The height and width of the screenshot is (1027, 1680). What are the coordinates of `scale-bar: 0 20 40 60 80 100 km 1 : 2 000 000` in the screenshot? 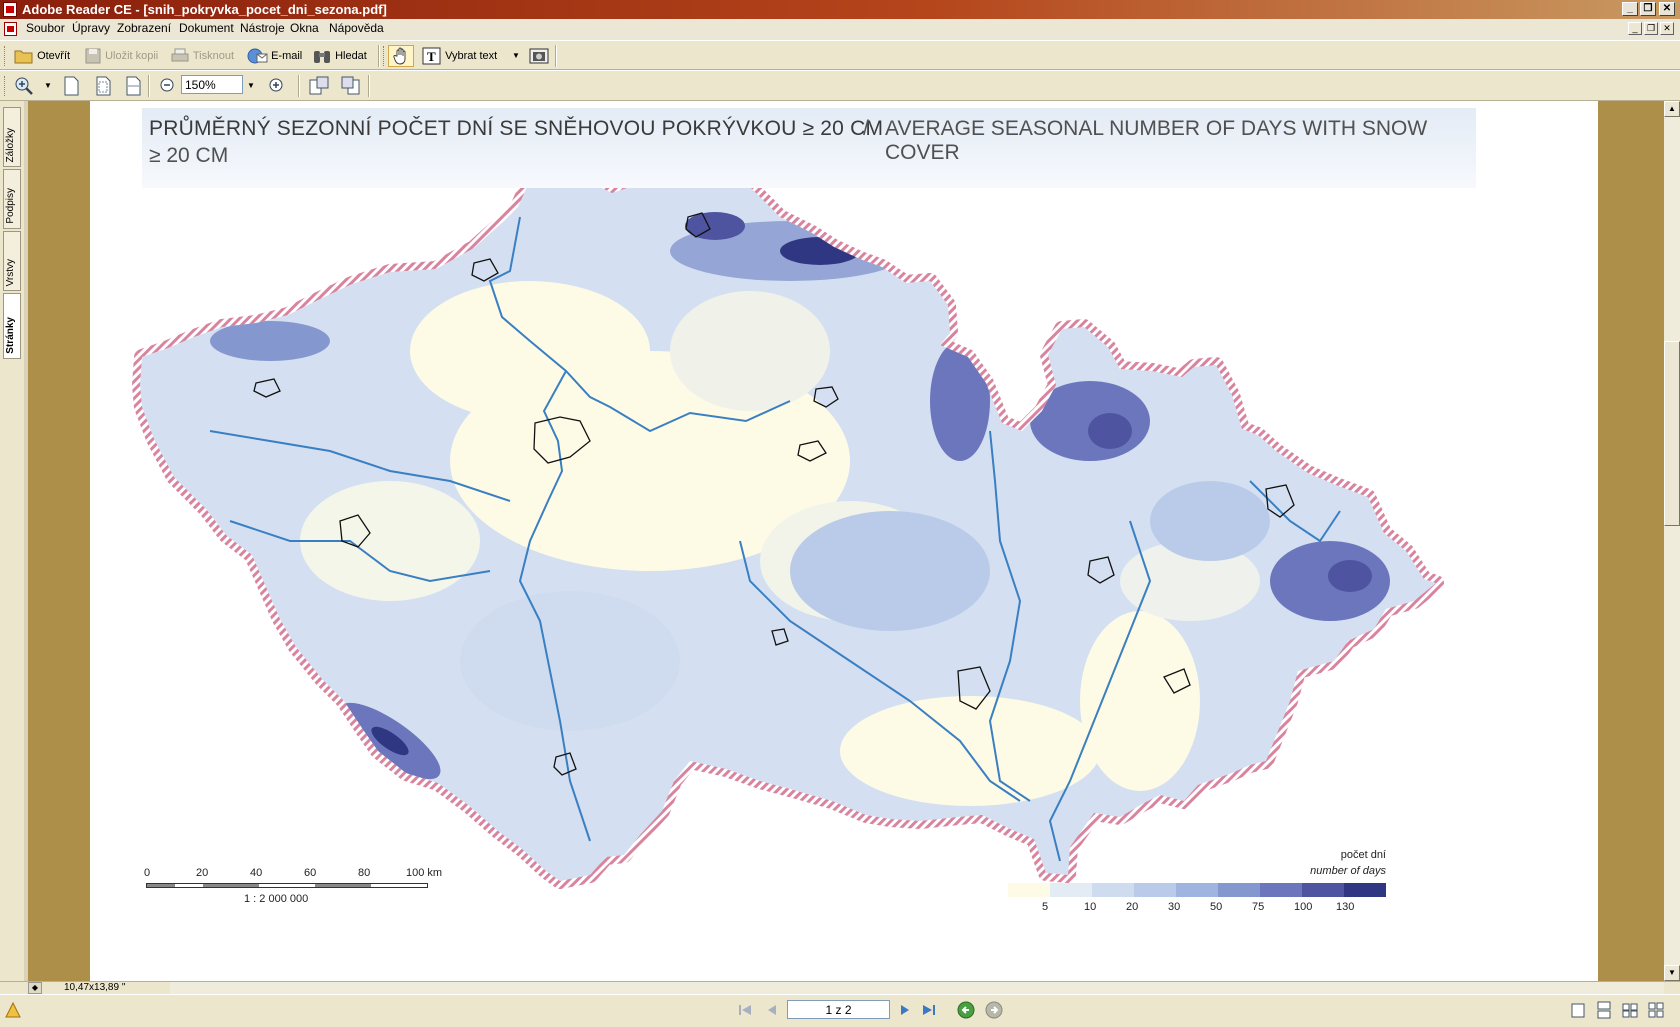 It's located at (295, 888).